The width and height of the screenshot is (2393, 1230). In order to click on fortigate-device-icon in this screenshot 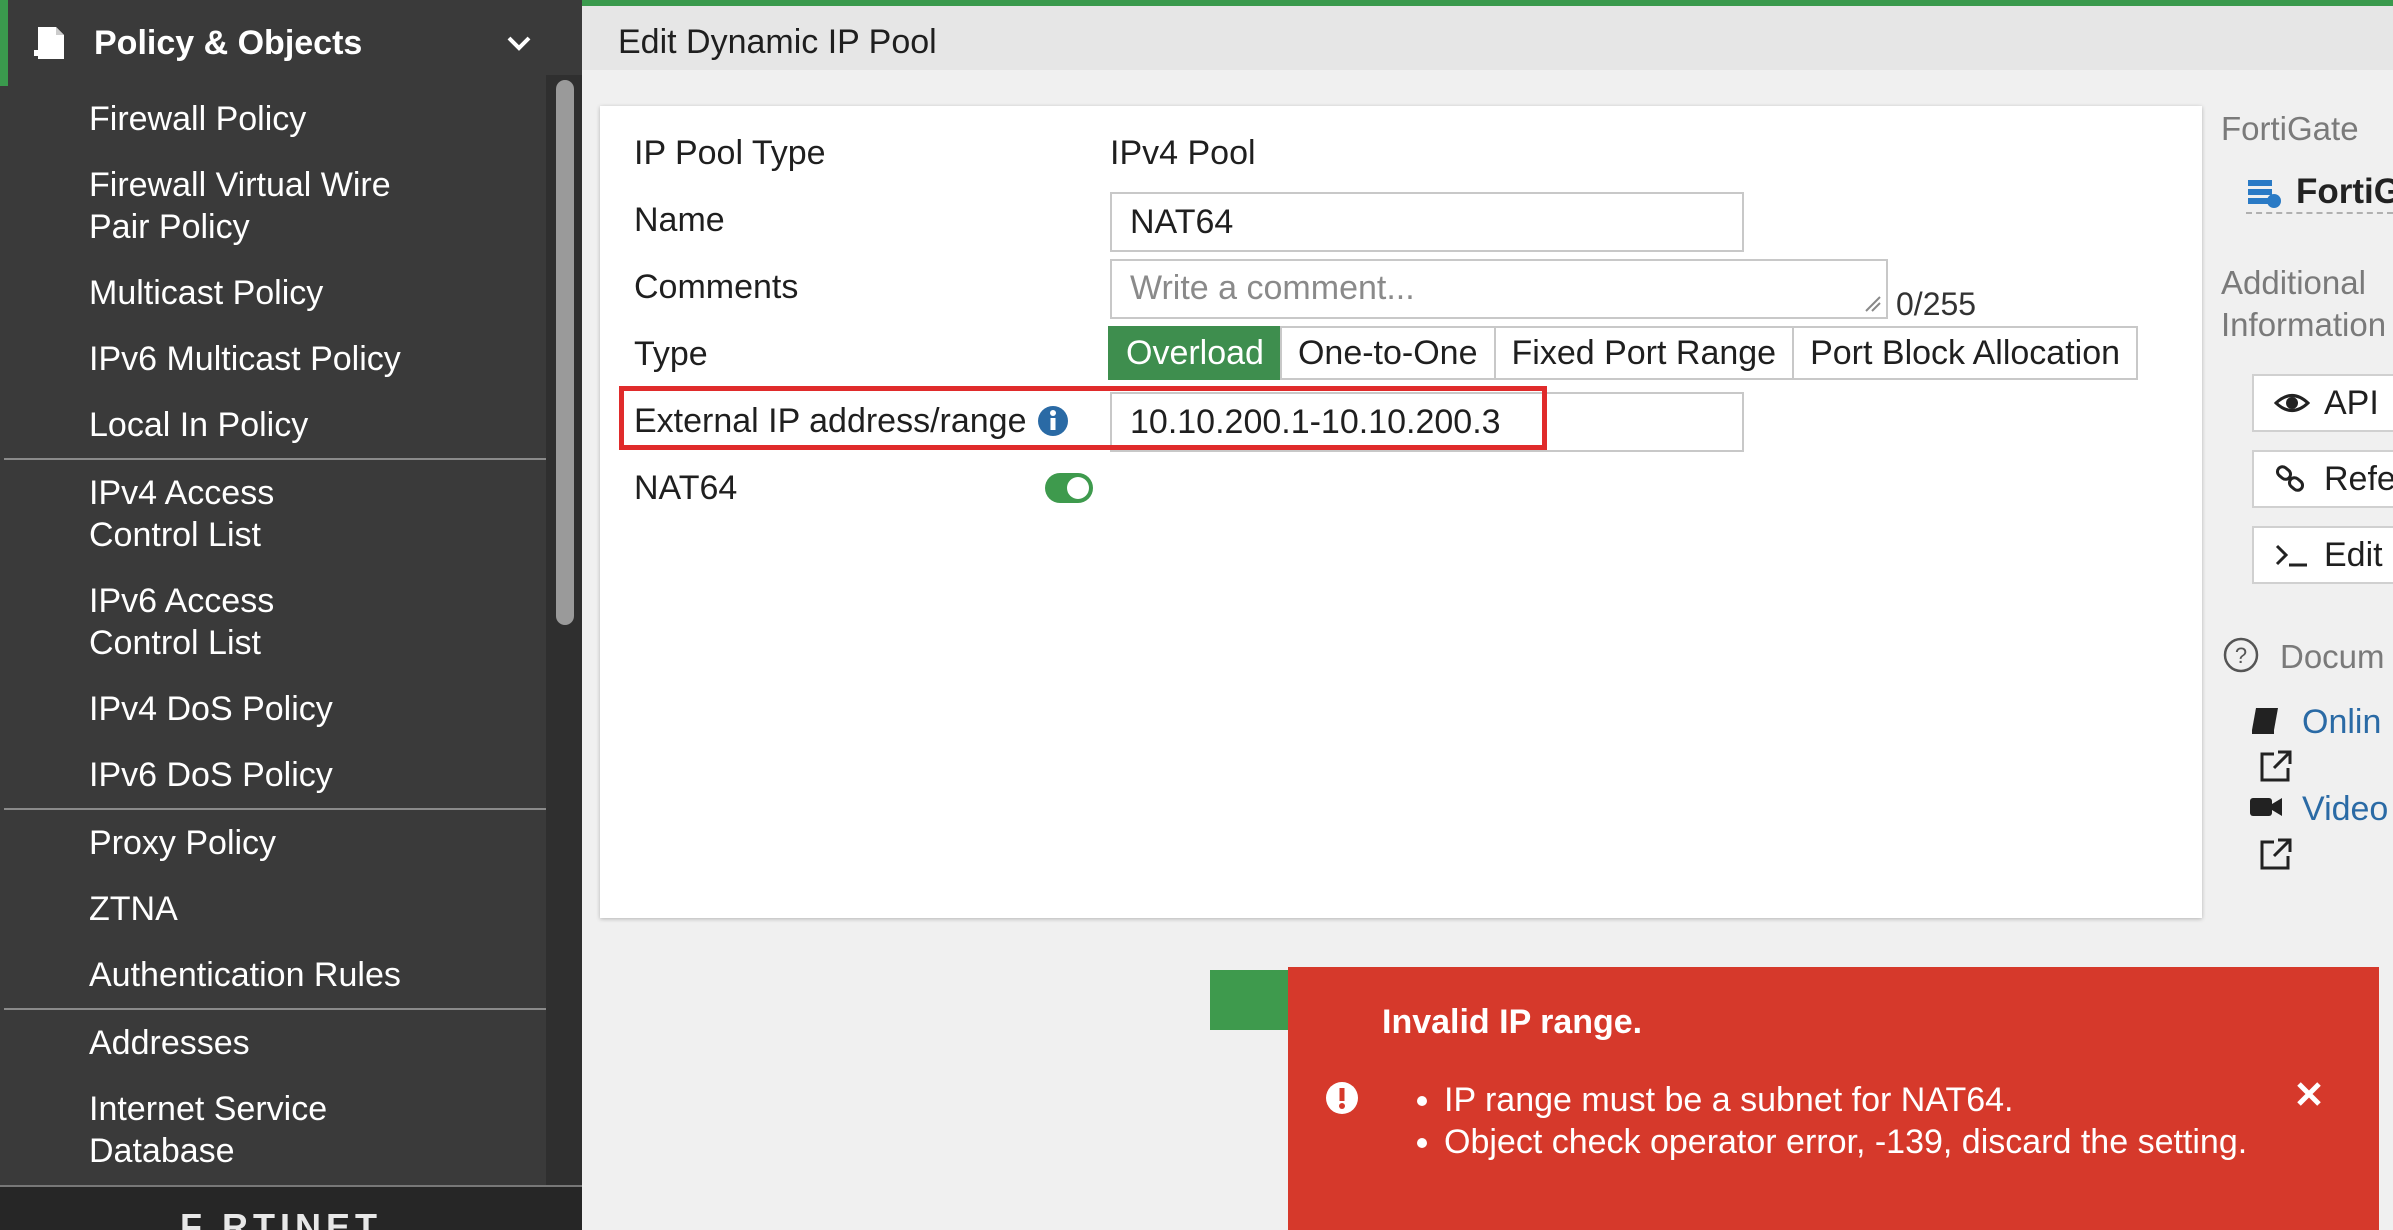, I will do `click(2264, 194)`.